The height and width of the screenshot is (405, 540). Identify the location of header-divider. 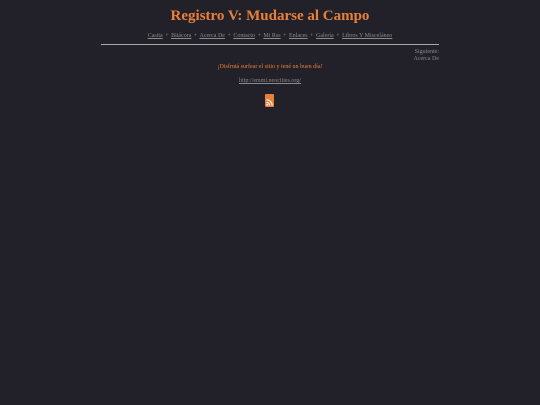
(270, 44).